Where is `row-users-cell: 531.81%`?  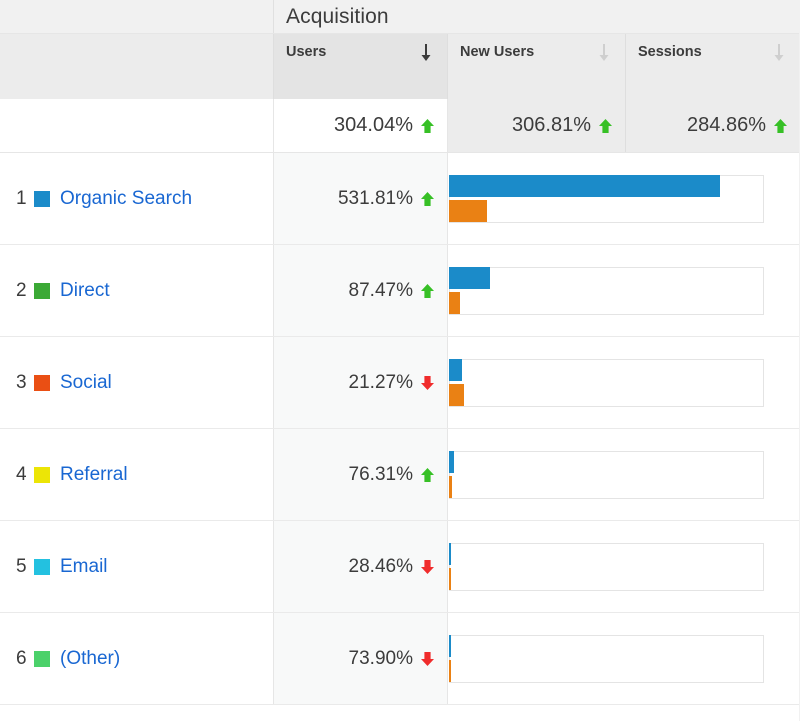
row-users-cell: 531.81% is located at coordinates (361, 198).